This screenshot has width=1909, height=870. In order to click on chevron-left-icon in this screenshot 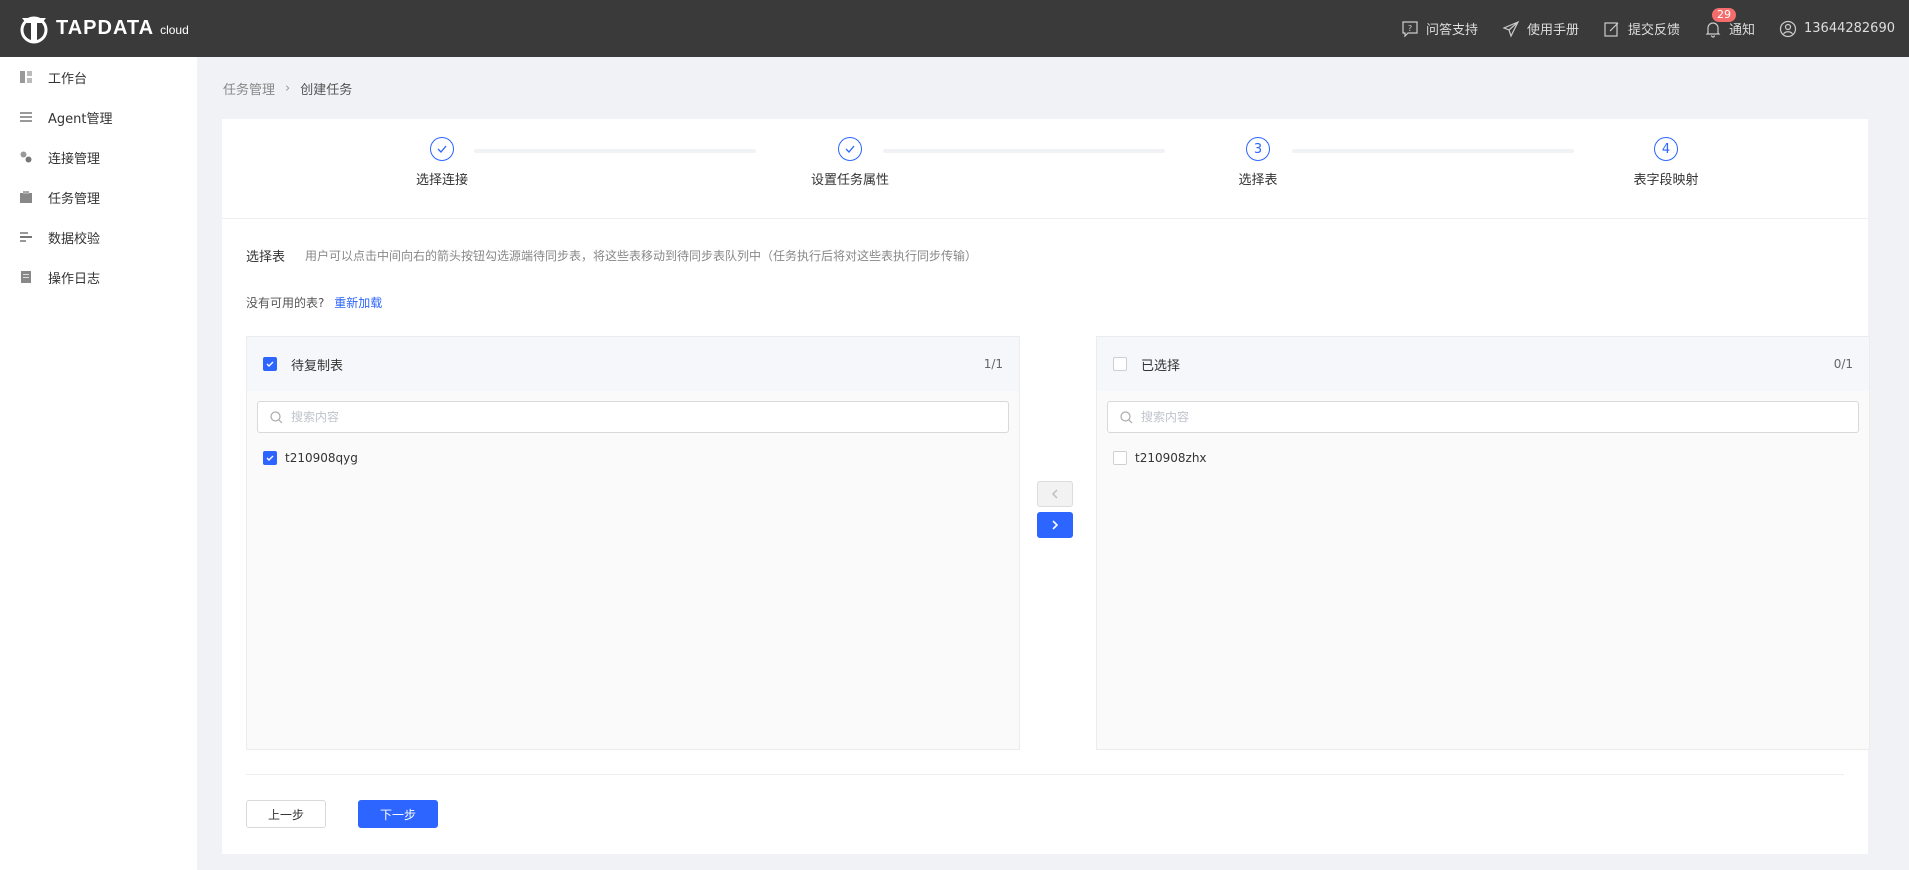, I will do `click(1055, 494)`.